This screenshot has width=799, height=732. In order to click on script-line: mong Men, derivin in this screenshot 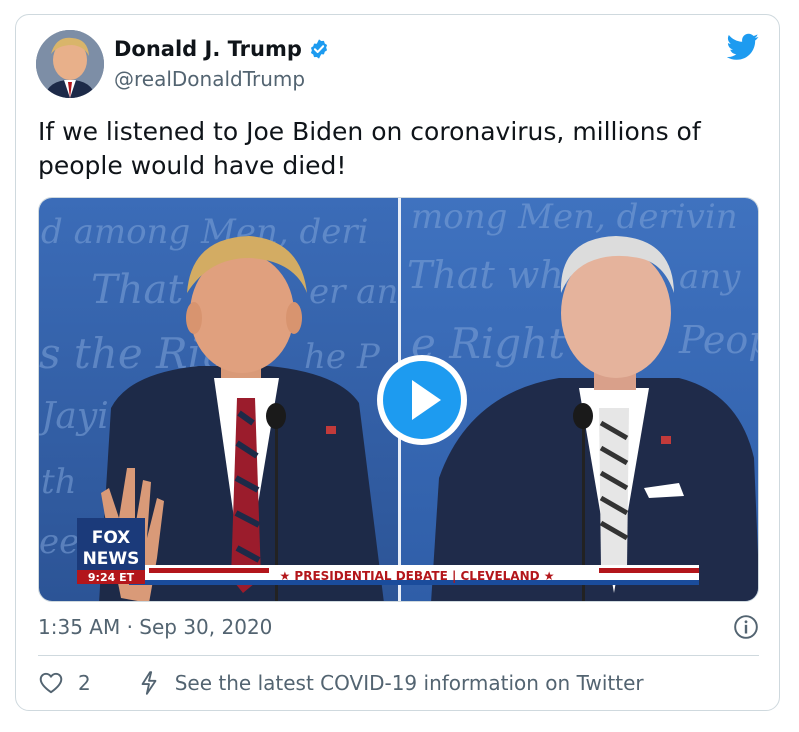, I will do `click(574, 217)`.